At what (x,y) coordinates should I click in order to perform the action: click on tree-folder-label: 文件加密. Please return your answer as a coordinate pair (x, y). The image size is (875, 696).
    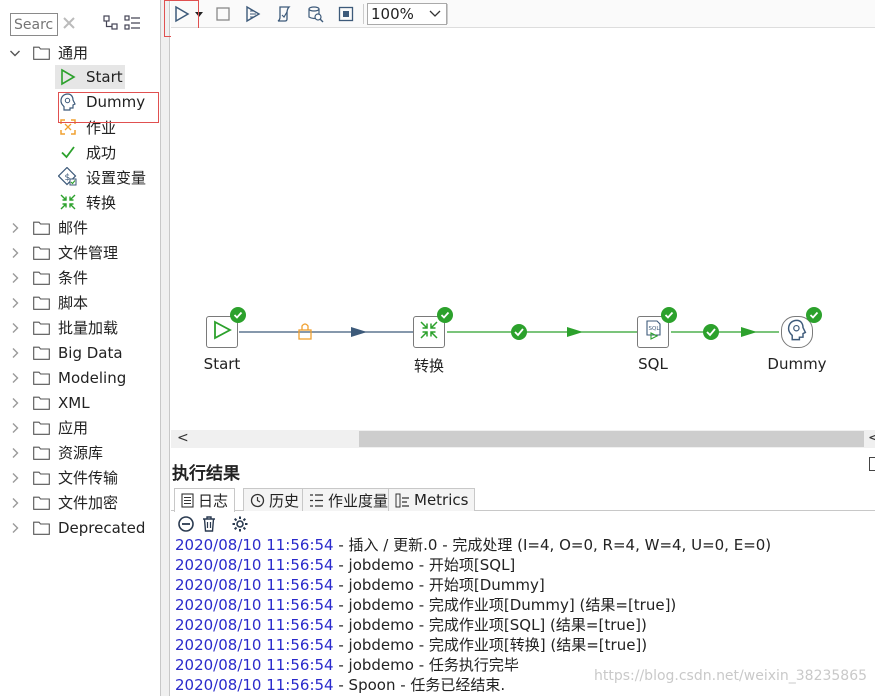
    Looking at the image, I should click on (88, 503).